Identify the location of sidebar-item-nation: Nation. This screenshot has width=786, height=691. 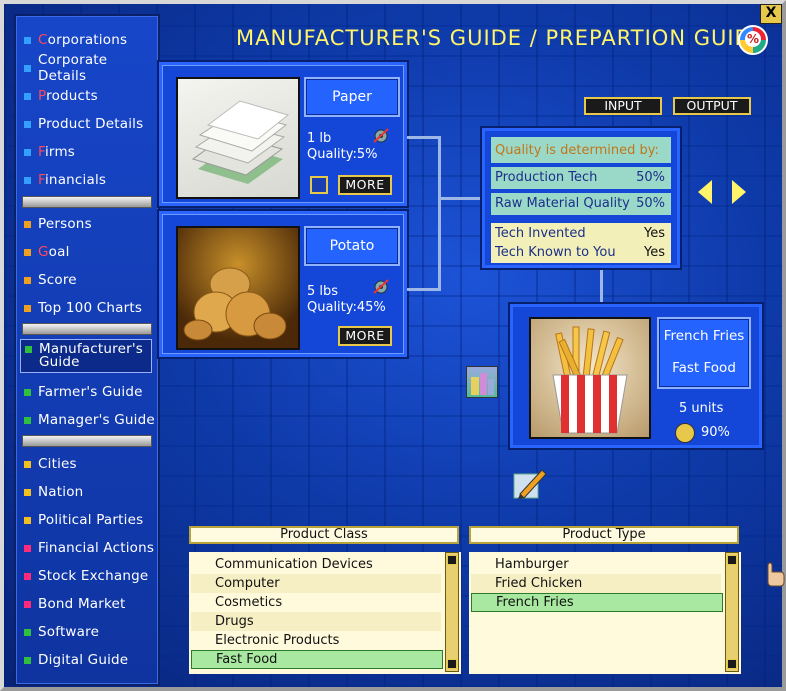
(53, 492).